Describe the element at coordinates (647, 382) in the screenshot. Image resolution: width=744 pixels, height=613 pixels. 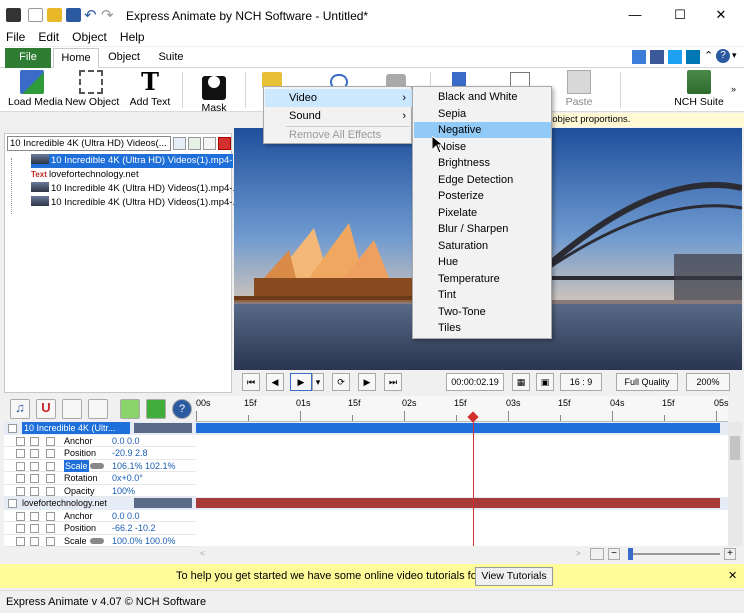
I see `quality-button: Full Quality` at that location.